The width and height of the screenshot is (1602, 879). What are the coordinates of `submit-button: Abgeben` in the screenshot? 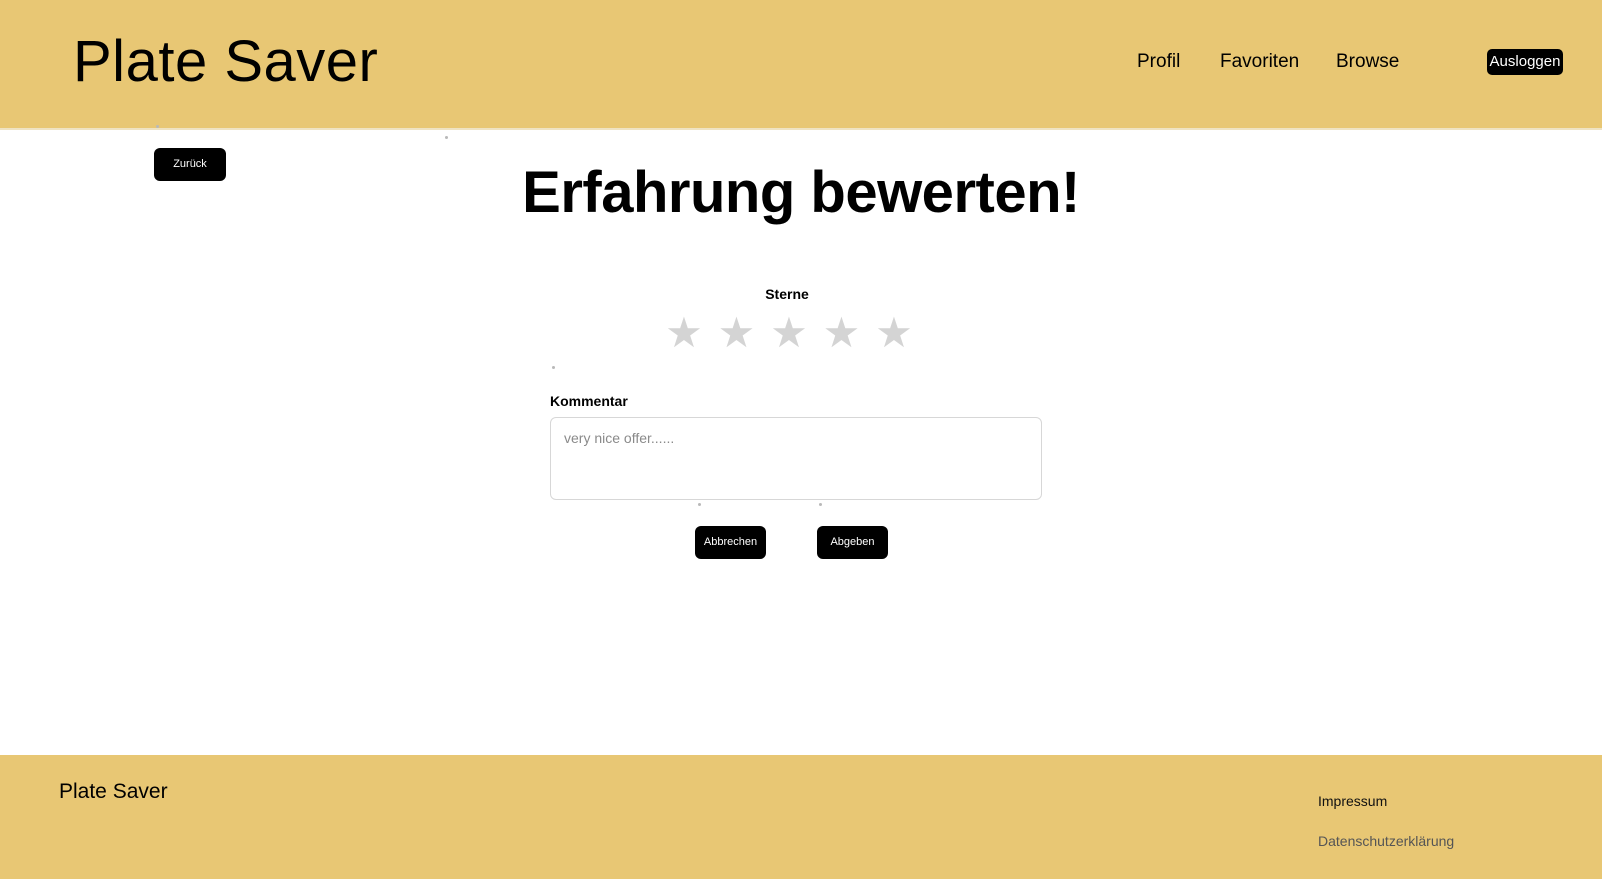 It's located at (852, 542).